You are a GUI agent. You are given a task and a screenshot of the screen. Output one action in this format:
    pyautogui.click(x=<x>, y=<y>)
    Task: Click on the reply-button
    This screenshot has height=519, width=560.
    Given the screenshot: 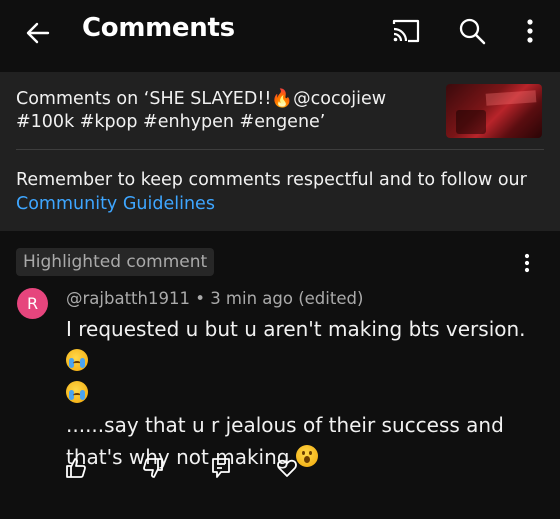 What is the action you would take?
    pyautogui.click(x=221, y=468)
    